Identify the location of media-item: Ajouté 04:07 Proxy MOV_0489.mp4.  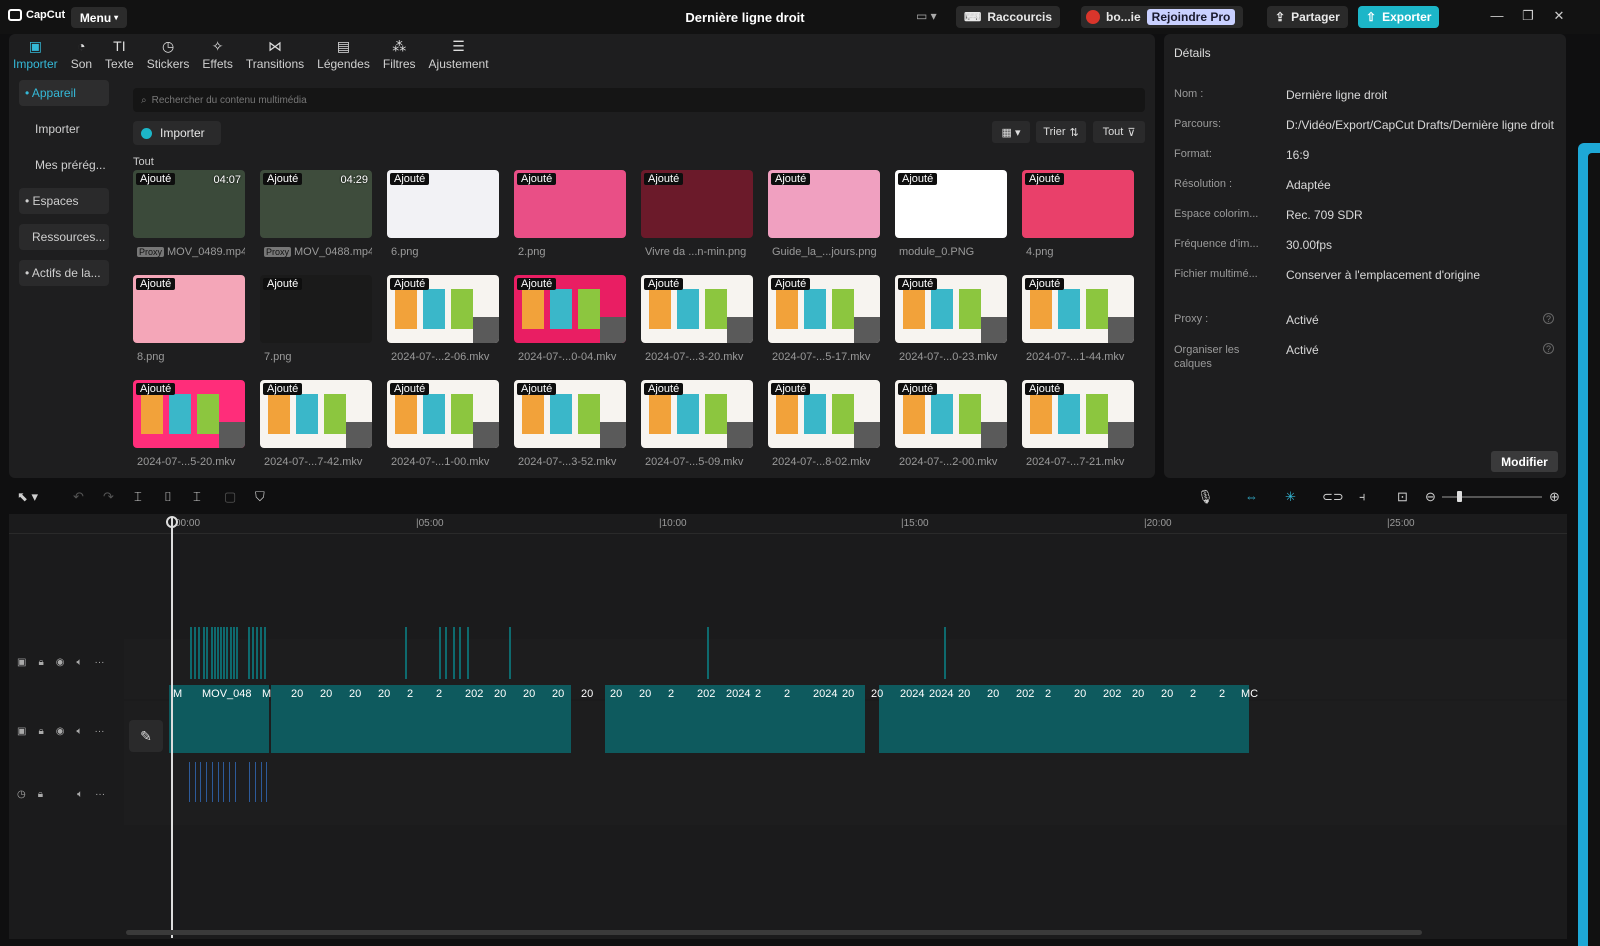
(189, 218).